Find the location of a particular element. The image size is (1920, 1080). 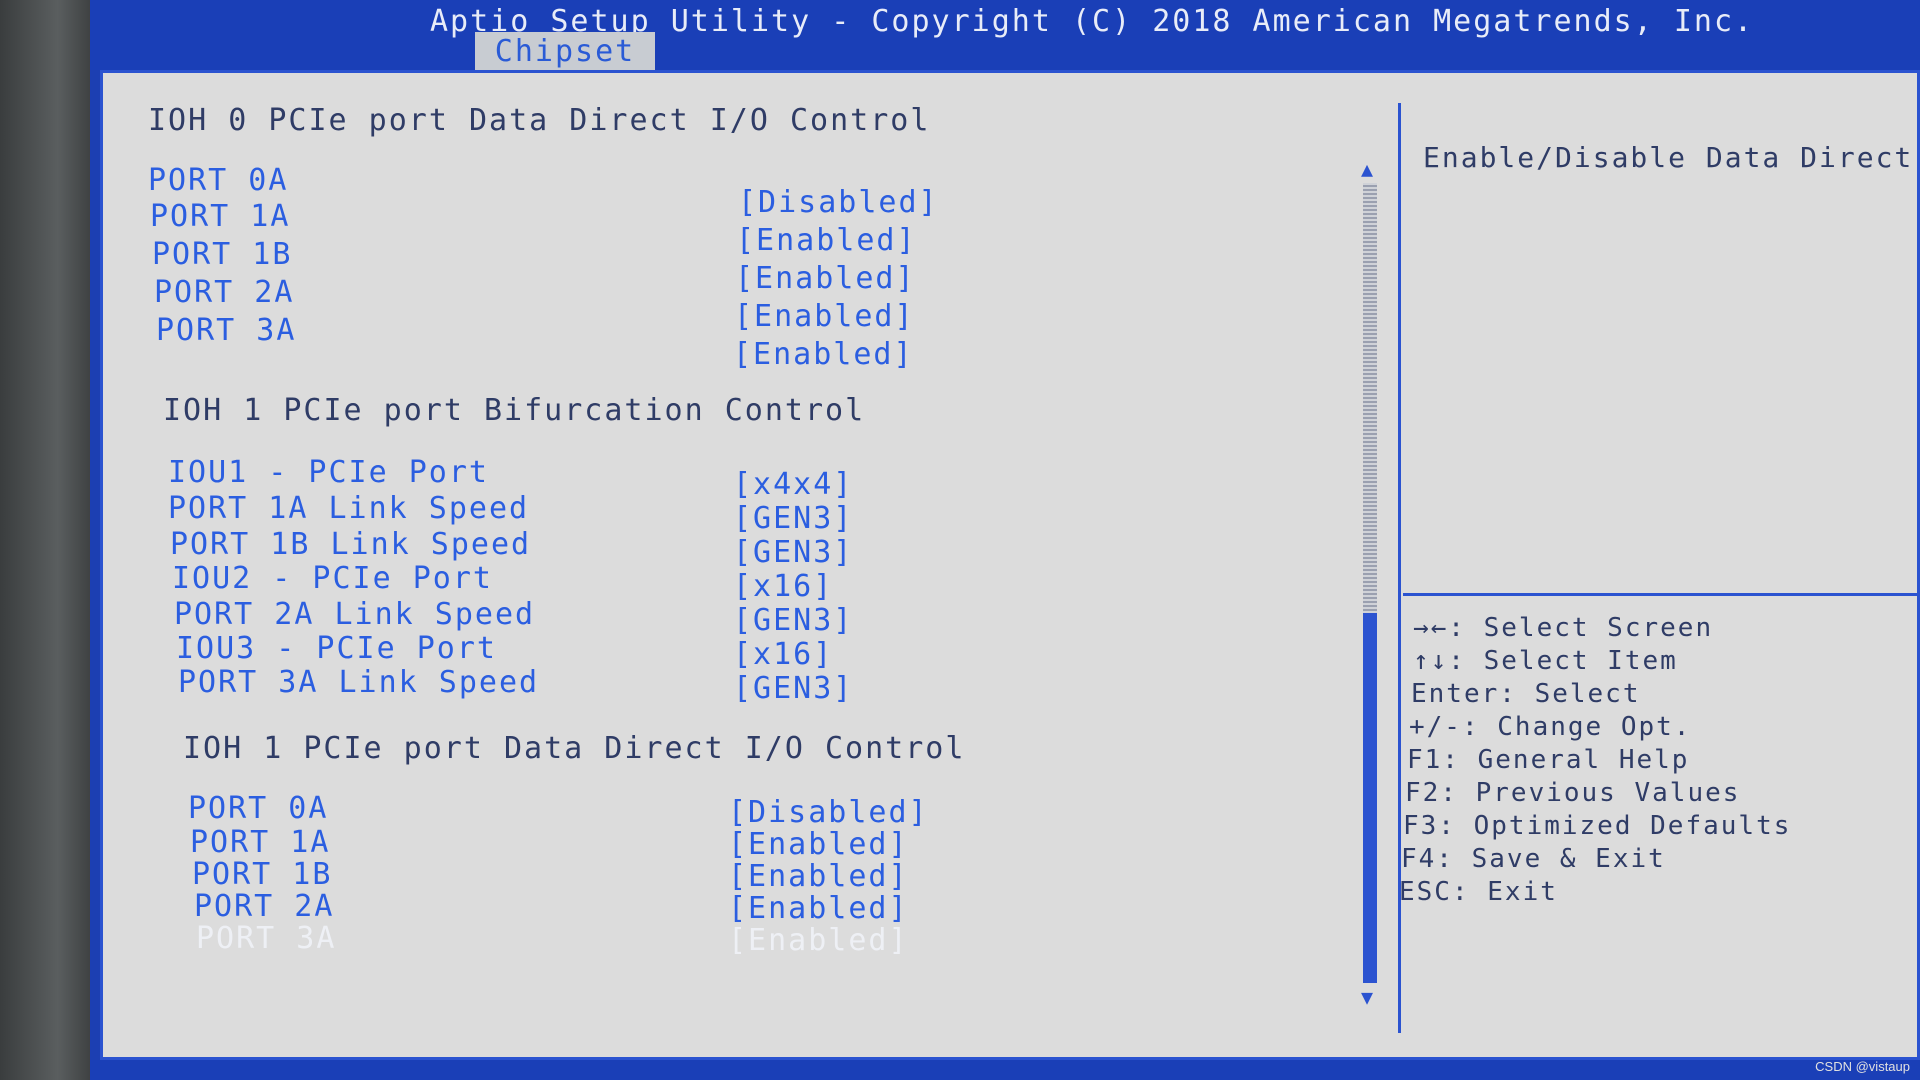

ioh0-port-2a-label: PORT 2A is located at coordinates (224, 292).